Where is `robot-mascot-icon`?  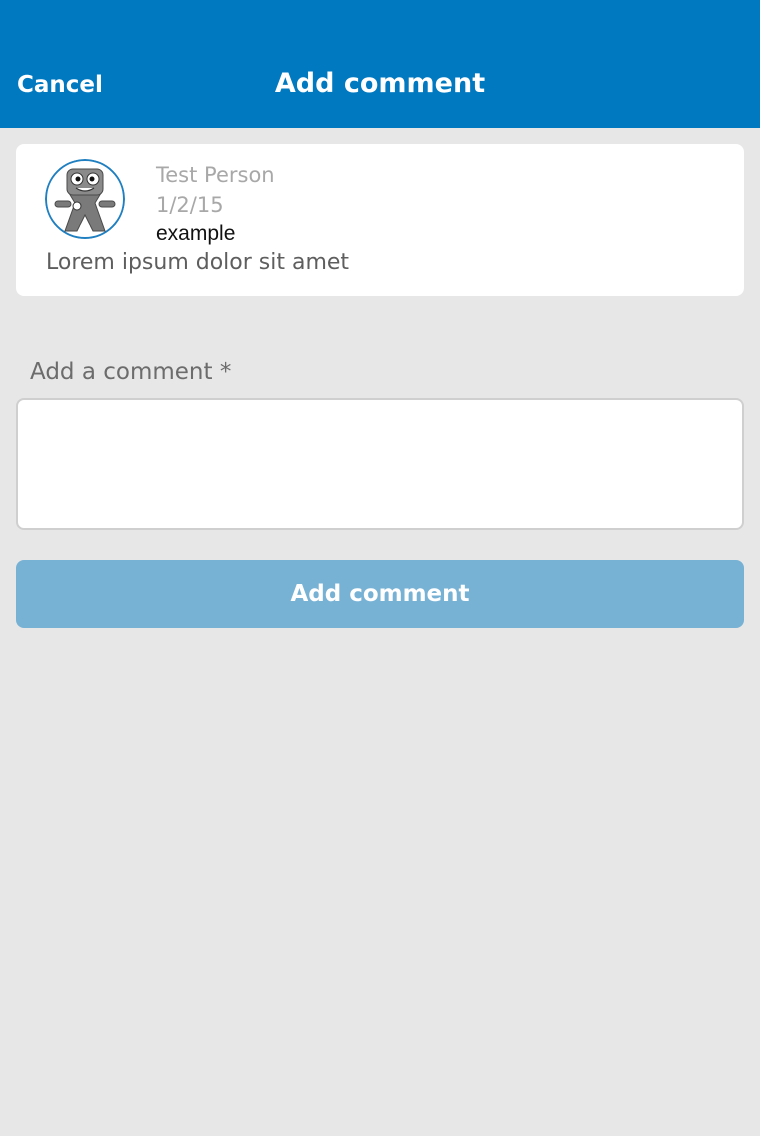 robot-mascot-icon is located at coordinates (85, 199).